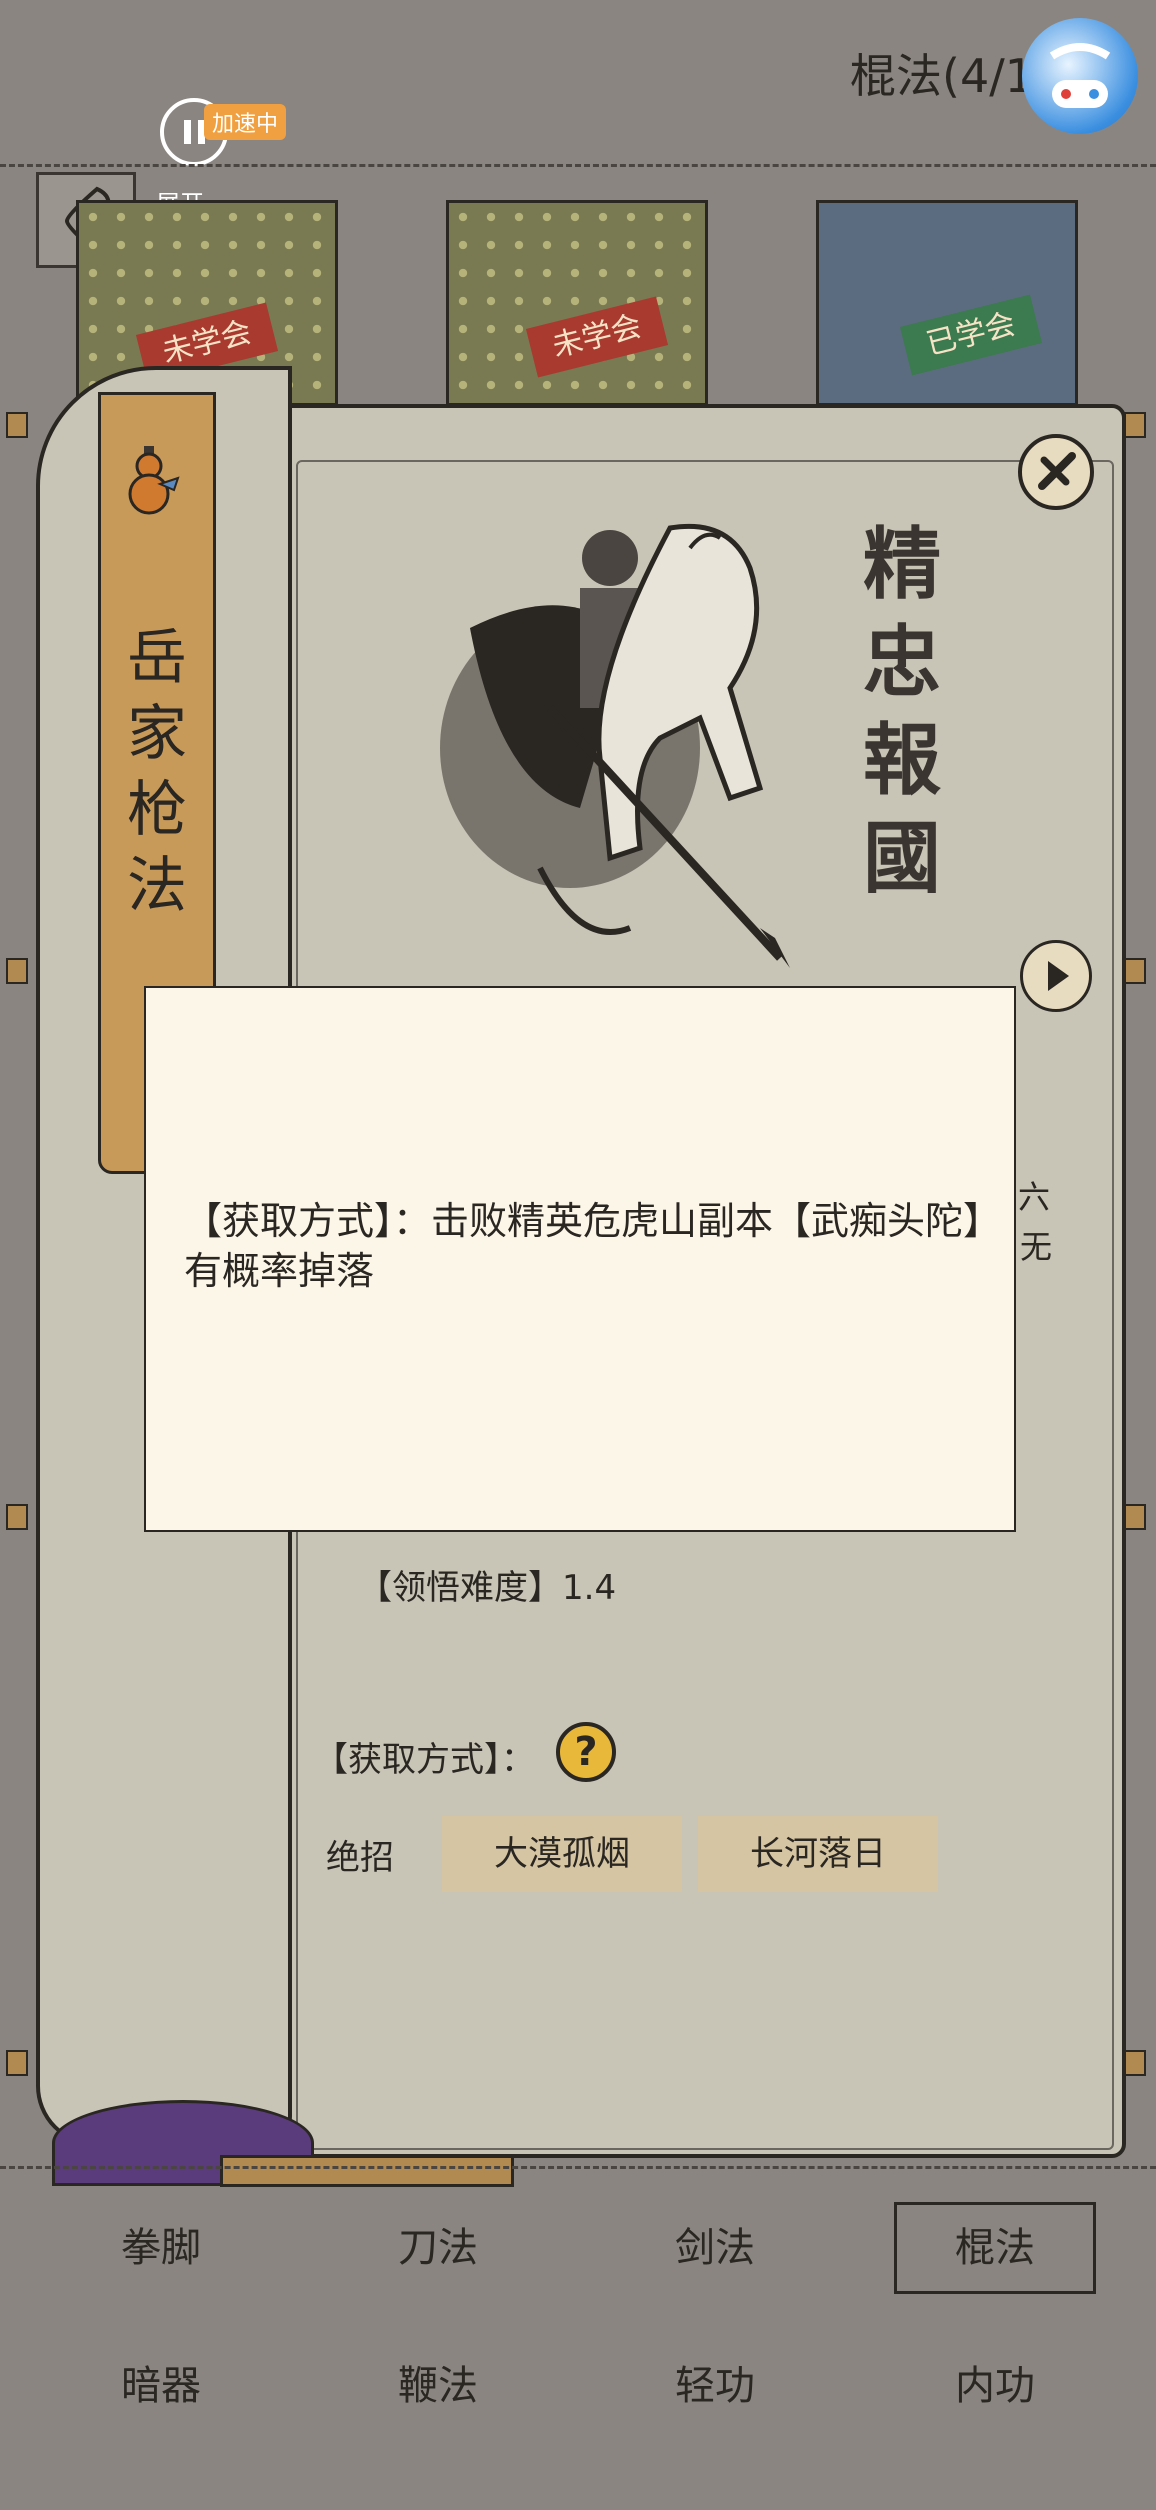 The height and width of the screenshot is (2510, 1156). I want to click on speed-badge: 加速中, so click(245, 122).